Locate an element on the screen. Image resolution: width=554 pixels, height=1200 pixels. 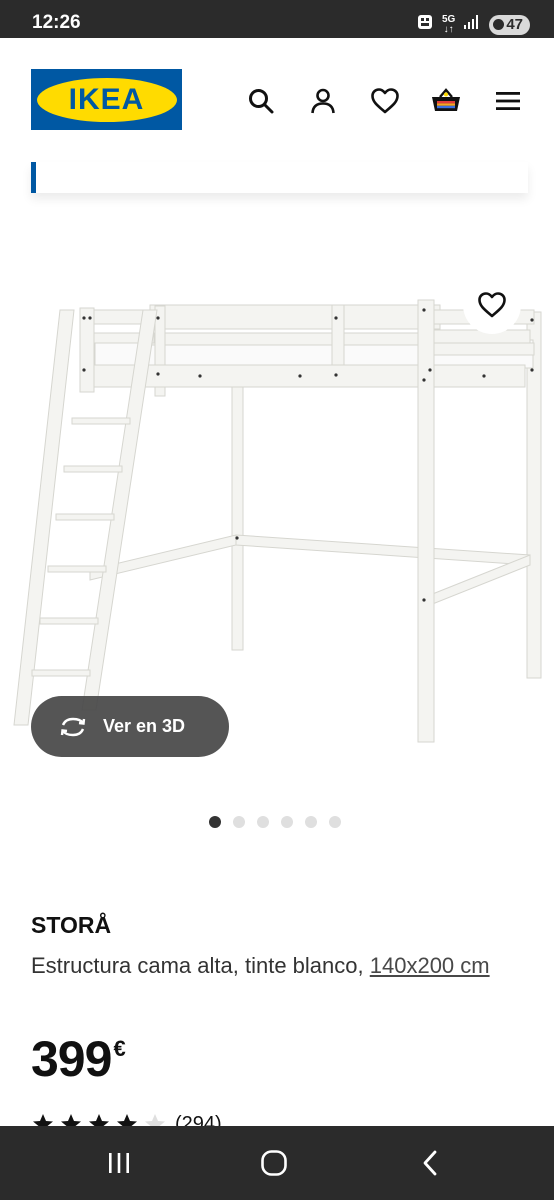
ikea-logo: IKEA is located at coordinates (106, 99).